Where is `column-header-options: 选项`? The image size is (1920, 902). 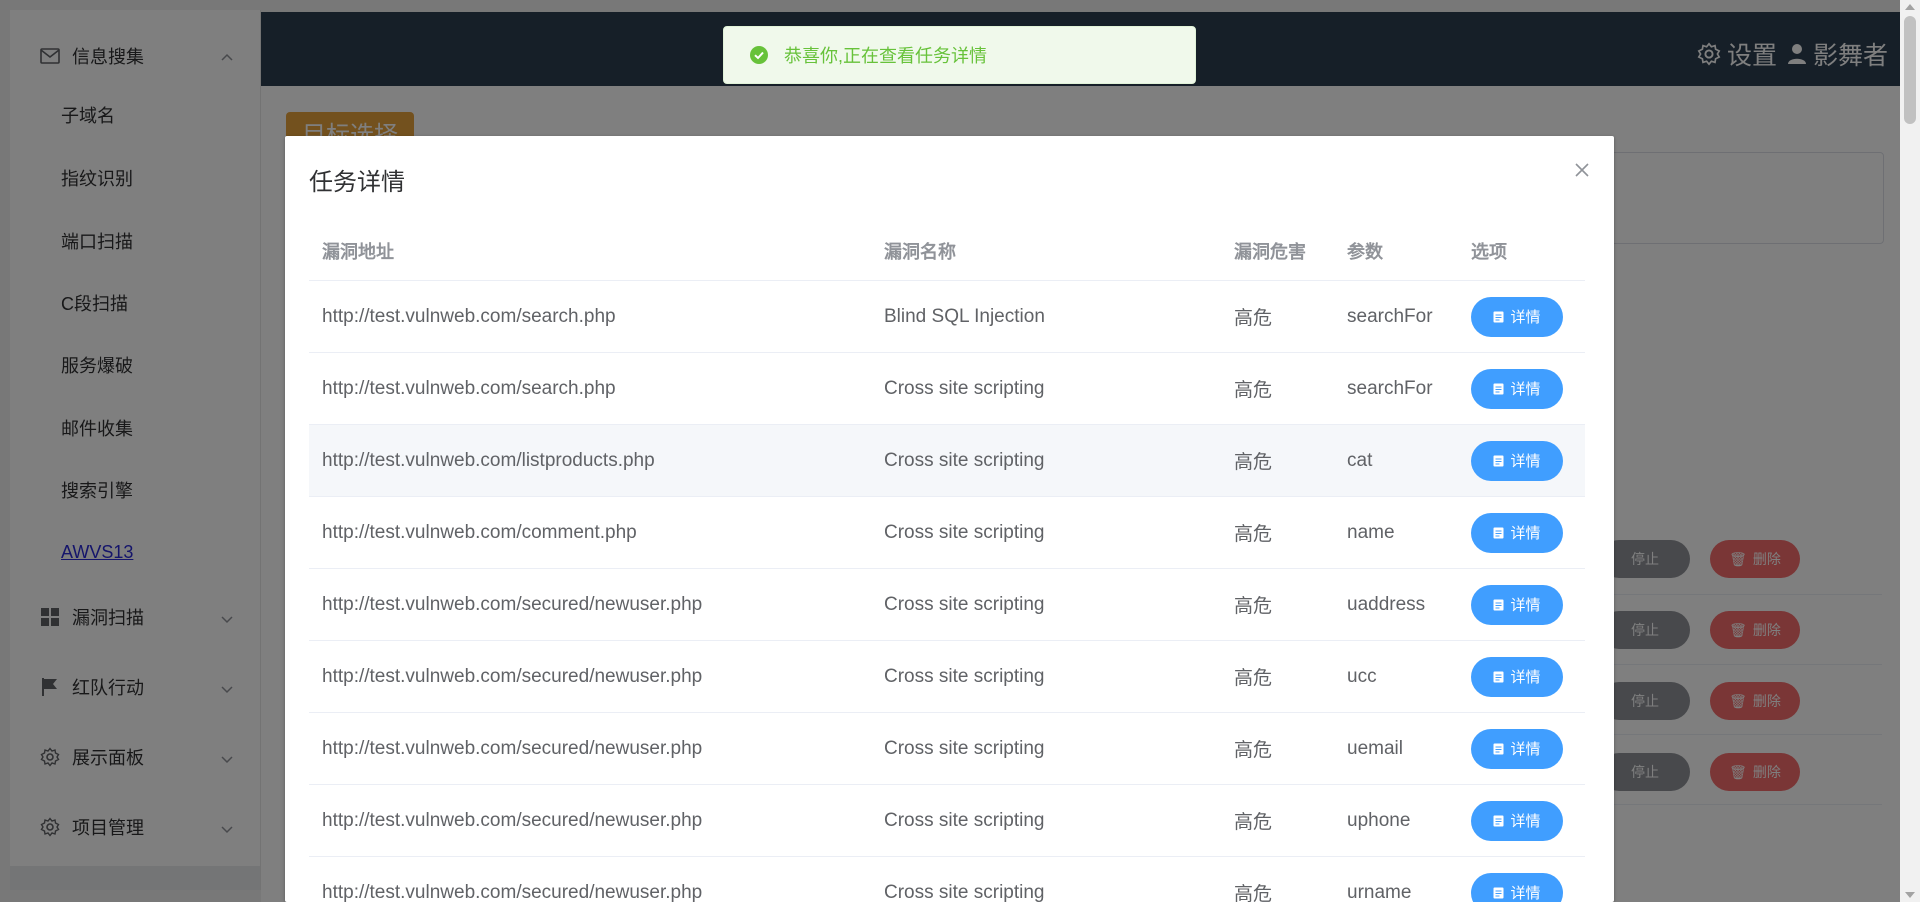 column-header-options: 选项 is located at coordinates (1489, 252).